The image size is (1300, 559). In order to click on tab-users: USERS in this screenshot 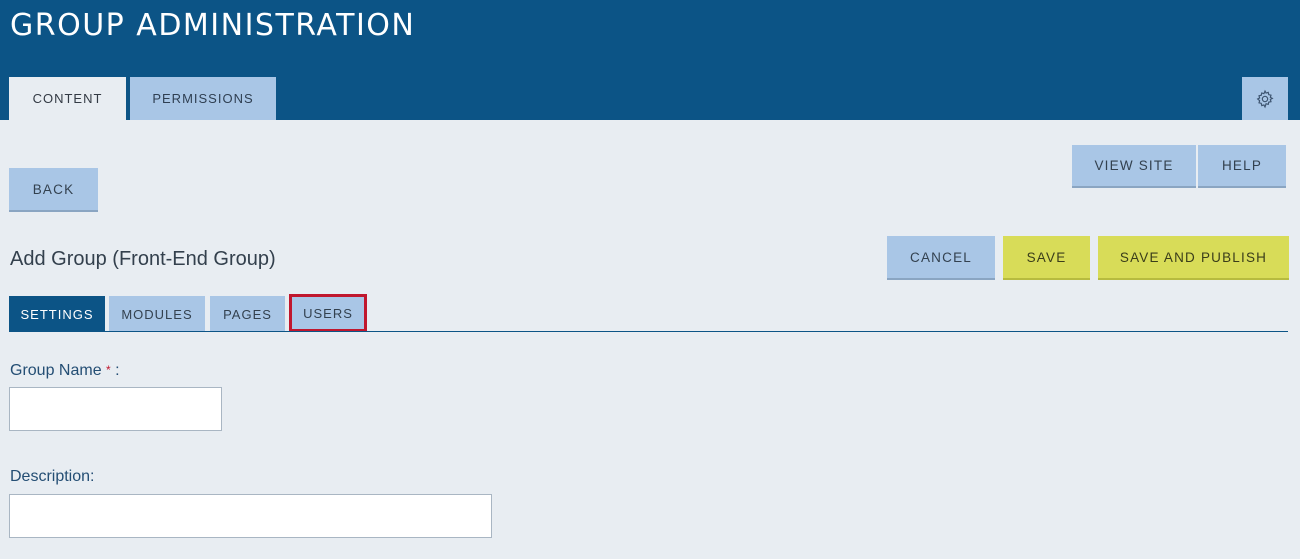, I will do `click(328, 313)`.